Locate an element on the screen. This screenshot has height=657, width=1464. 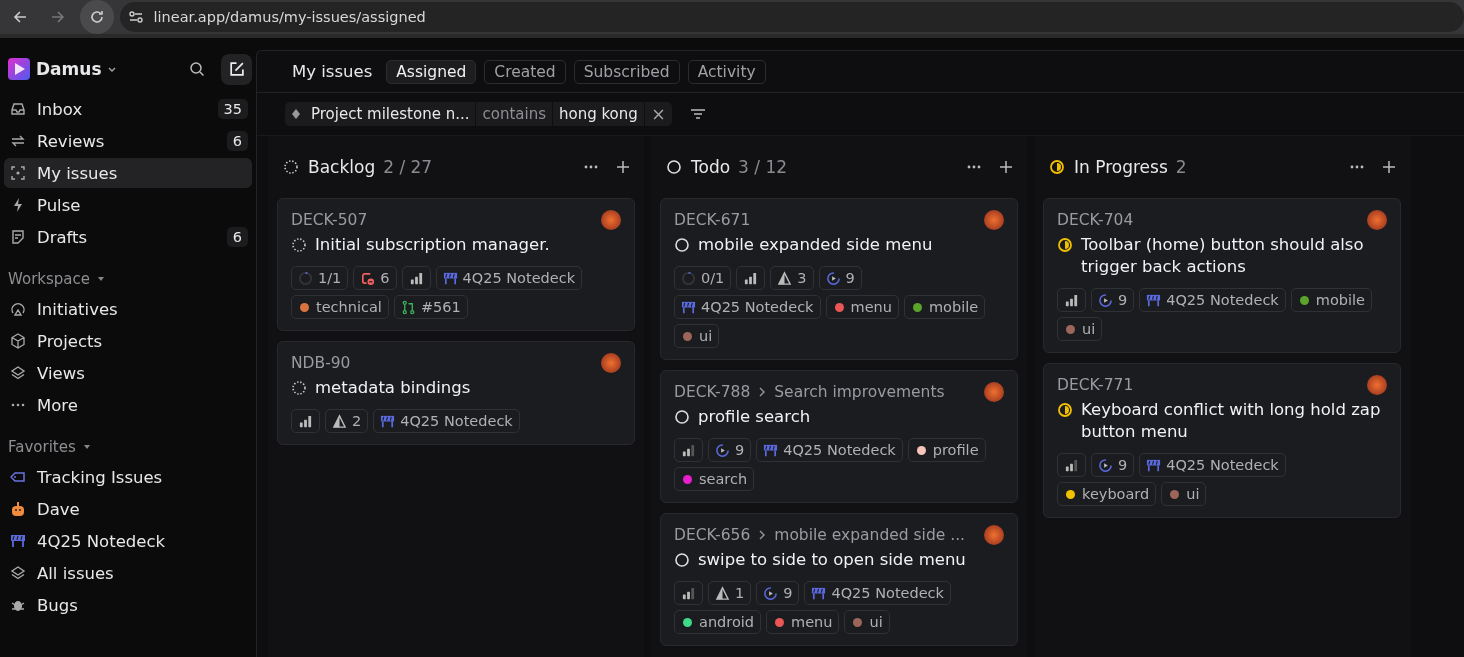
filter-icon is located at coordinates (697, 114).